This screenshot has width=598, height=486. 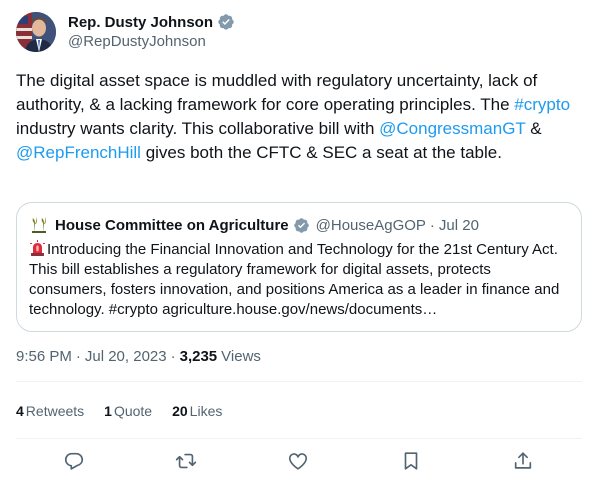 I want to click on reply-icon, so click(x=74, y=463).